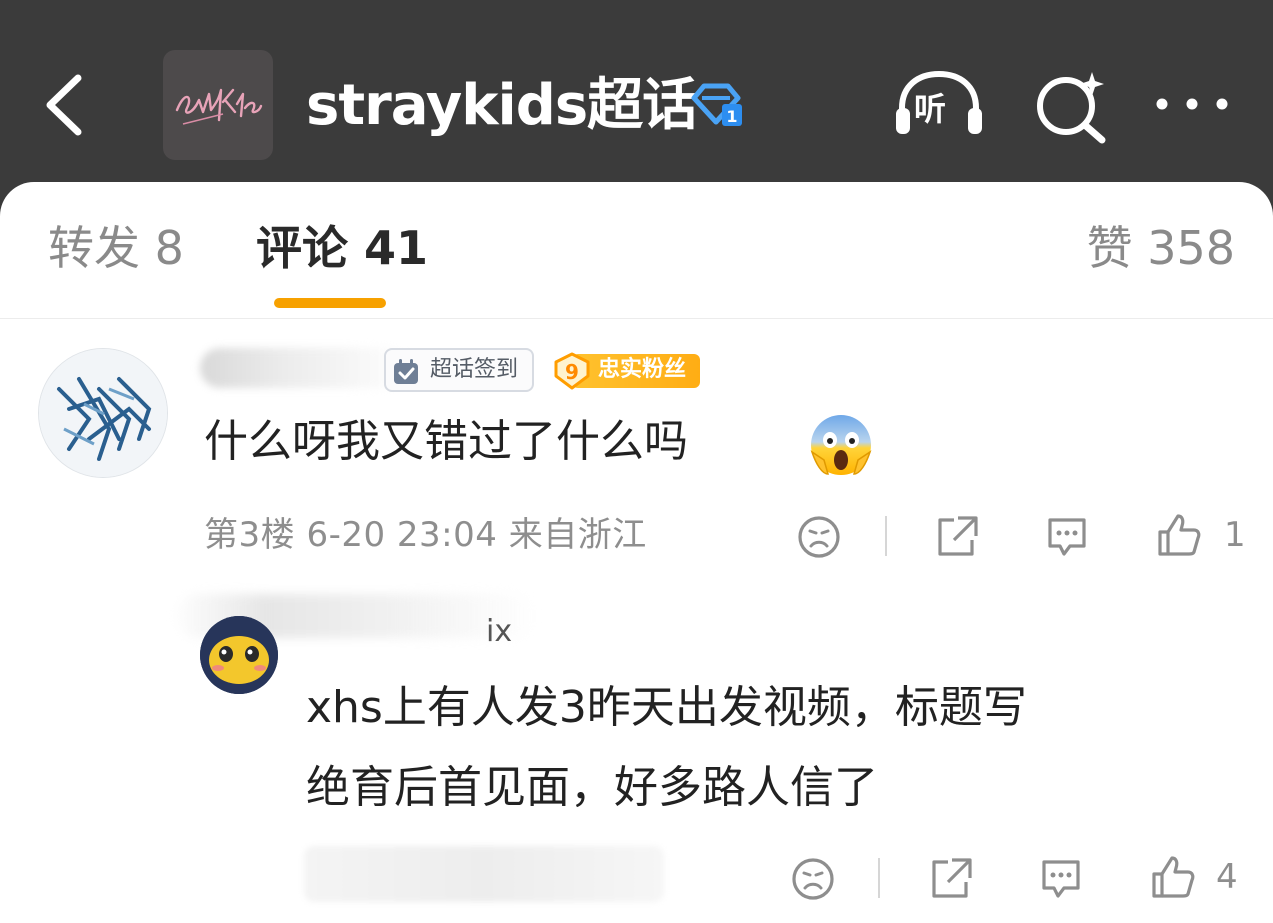 Image resolution: width=1273 pixels, height=923 pixels. I want to click on supertopic-logo, so click(218, 105).